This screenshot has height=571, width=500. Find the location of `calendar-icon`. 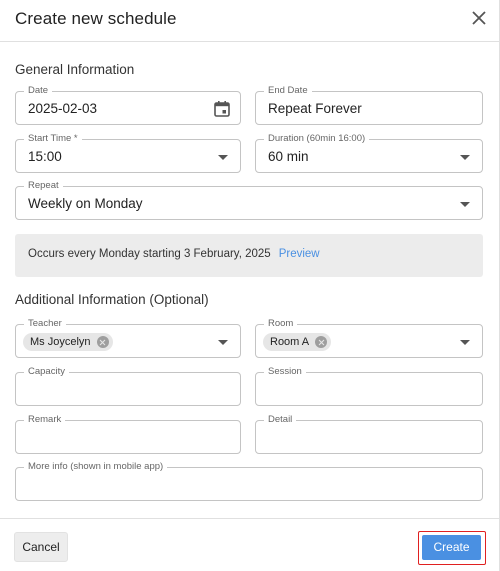

calendar-icon is located at coordinates (222, 109).